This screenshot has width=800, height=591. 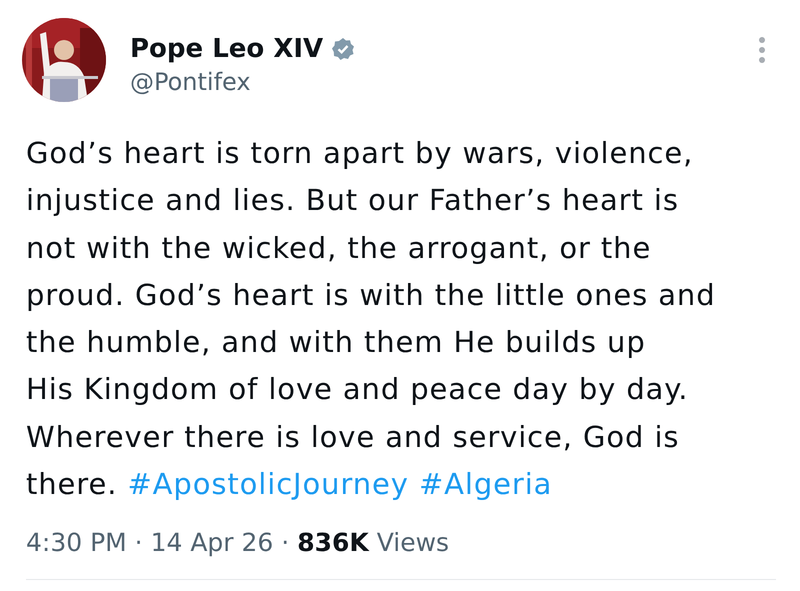 I want to click on author-handle: @Pontifex, so click(x=190, y=82).